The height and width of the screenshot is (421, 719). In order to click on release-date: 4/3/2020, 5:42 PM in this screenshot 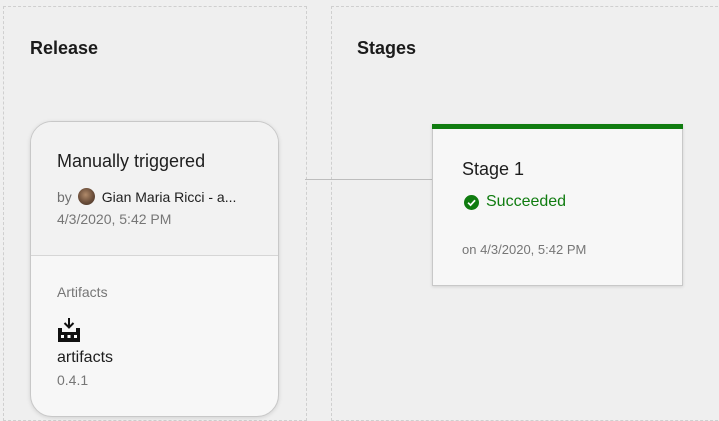, I will do `click(114, 219)`.